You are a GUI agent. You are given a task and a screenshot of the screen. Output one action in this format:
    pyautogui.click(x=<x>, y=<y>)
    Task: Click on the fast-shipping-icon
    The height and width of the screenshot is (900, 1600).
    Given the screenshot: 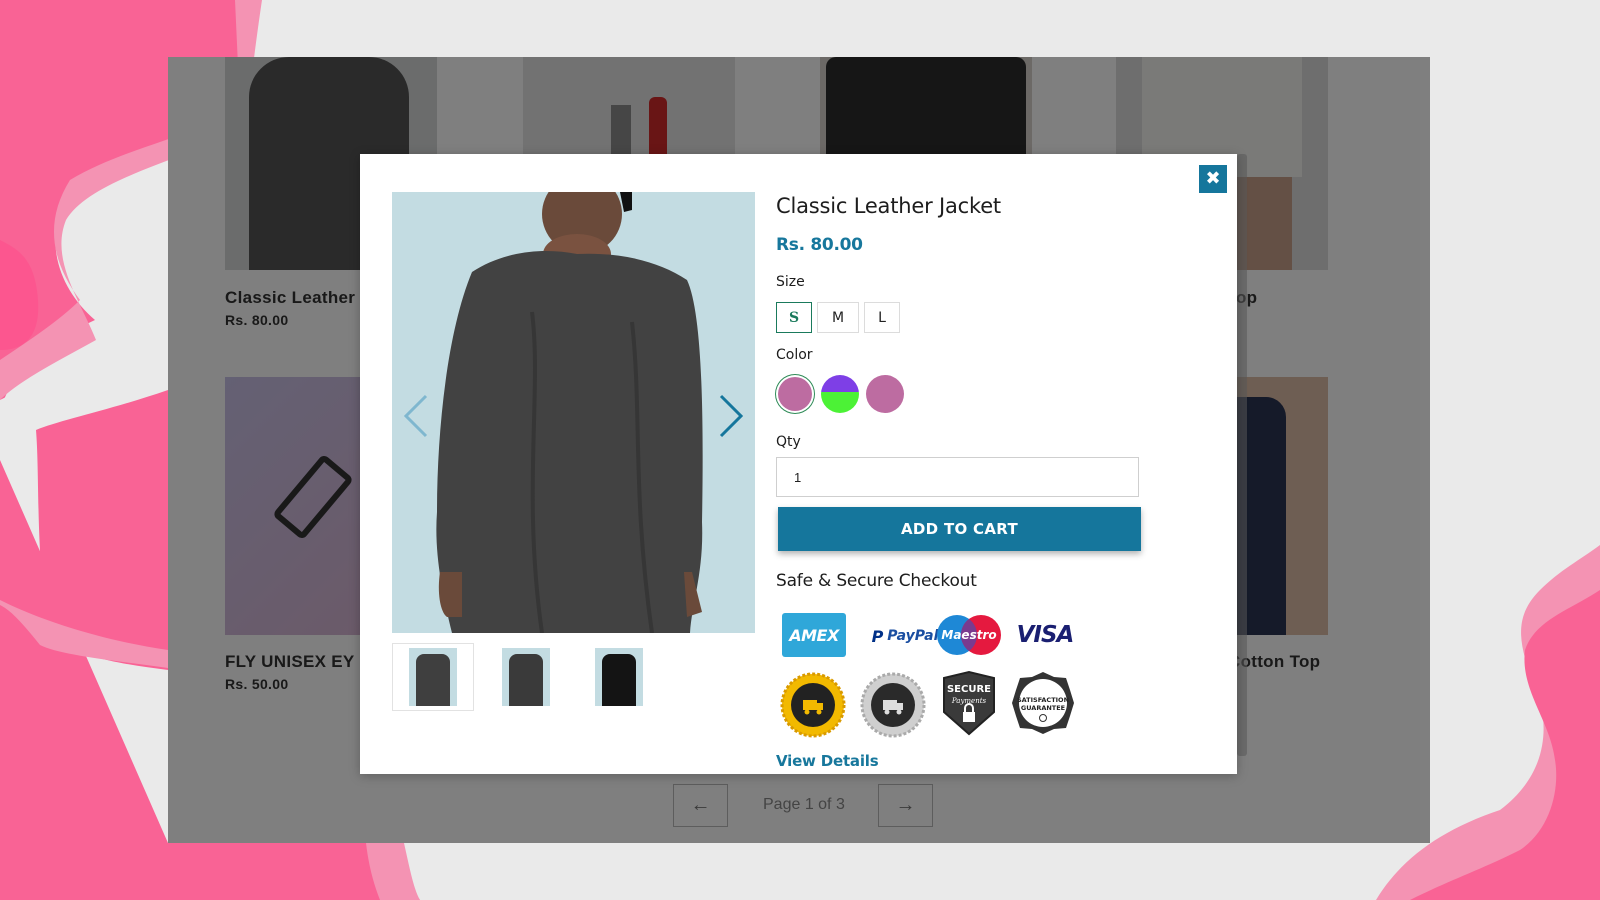 What is the action you would take?
    pyautogui.click(x=813, y=705)
    